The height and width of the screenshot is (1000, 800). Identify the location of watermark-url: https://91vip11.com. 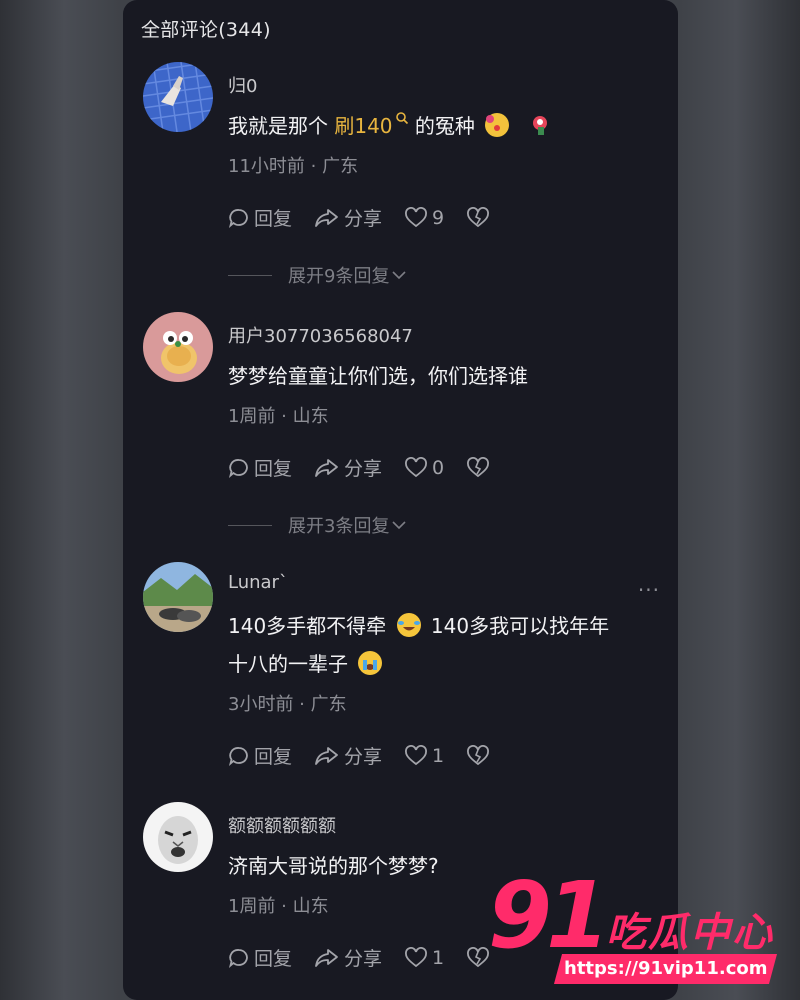
(665, 969).